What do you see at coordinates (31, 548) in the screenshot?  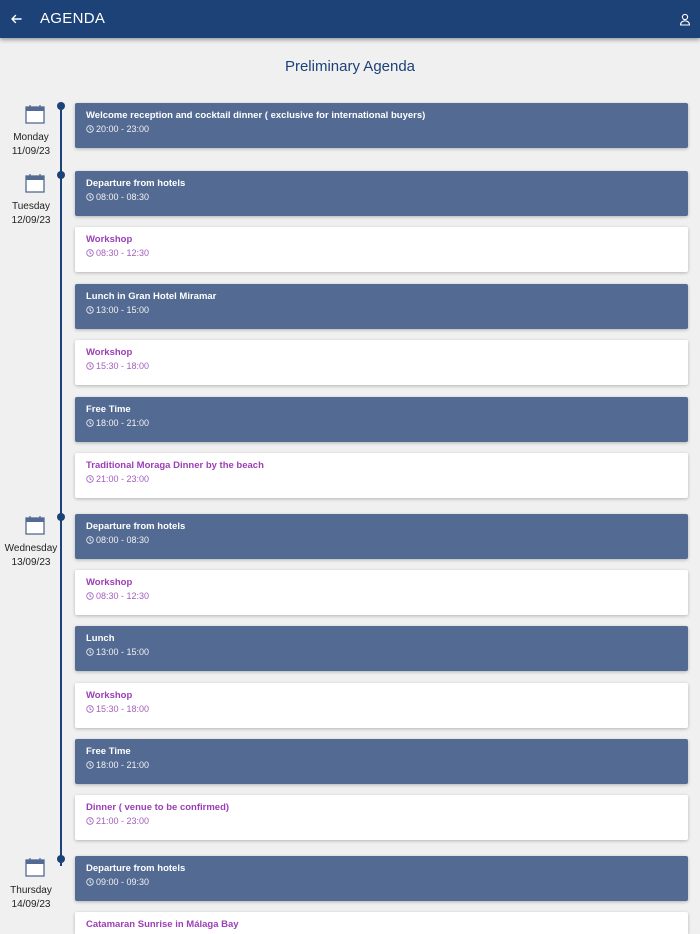 I see `day-name: Wednesday` at bounding box center [31, 548].